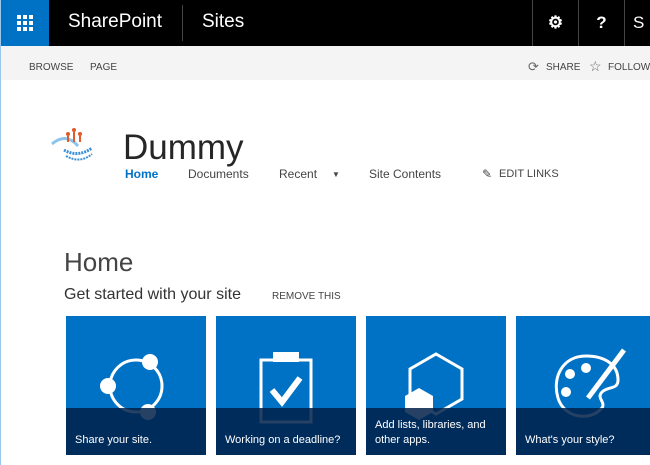 This screenshot has height=465, width=650. Describe the element at coordinates (570, 440) in the screenshot. I see `tile-label: What's your style?` at that location.